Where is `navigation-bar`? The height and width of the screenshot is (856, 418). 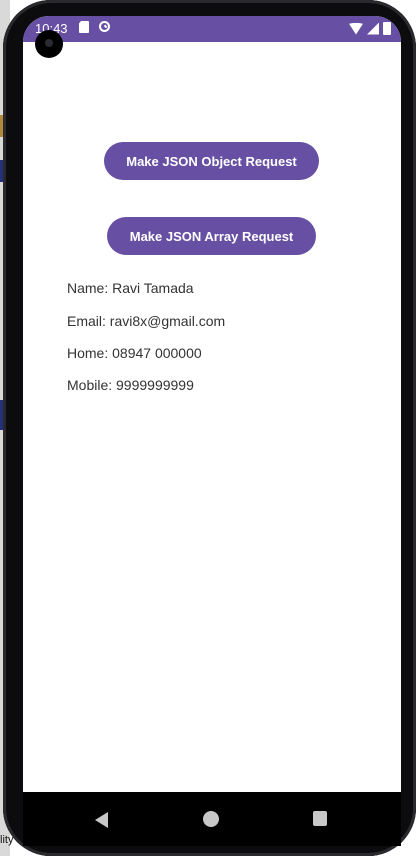 navigation-bar is located at coordinates (212, 819).